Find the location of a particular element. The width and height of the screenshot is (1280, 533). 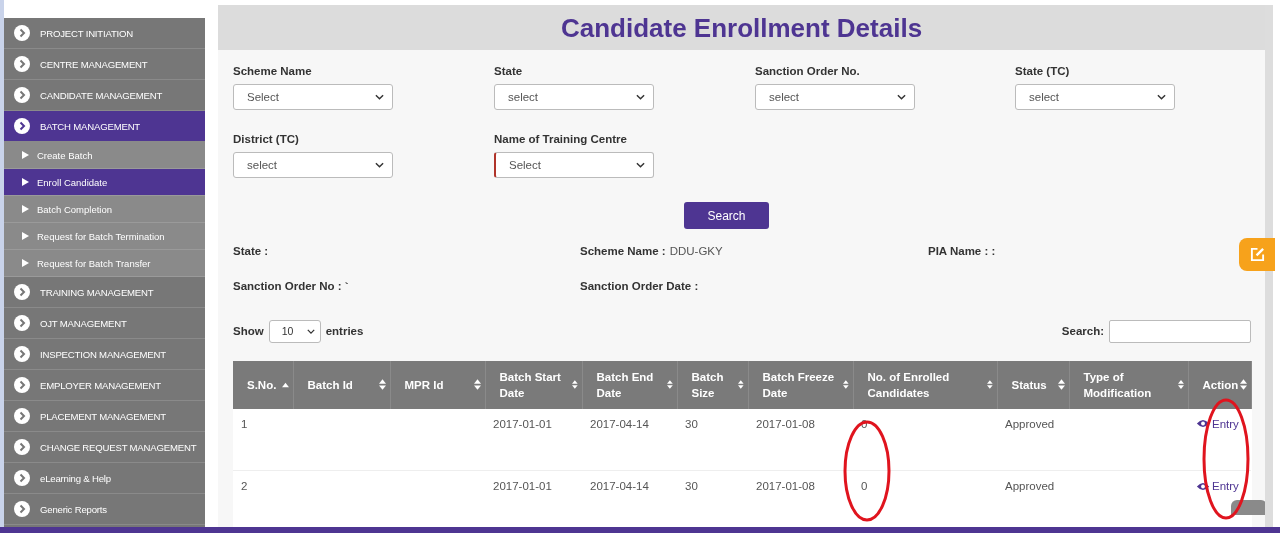

info-label: Sanction Order No : ` is located at coordinates (291, 285).